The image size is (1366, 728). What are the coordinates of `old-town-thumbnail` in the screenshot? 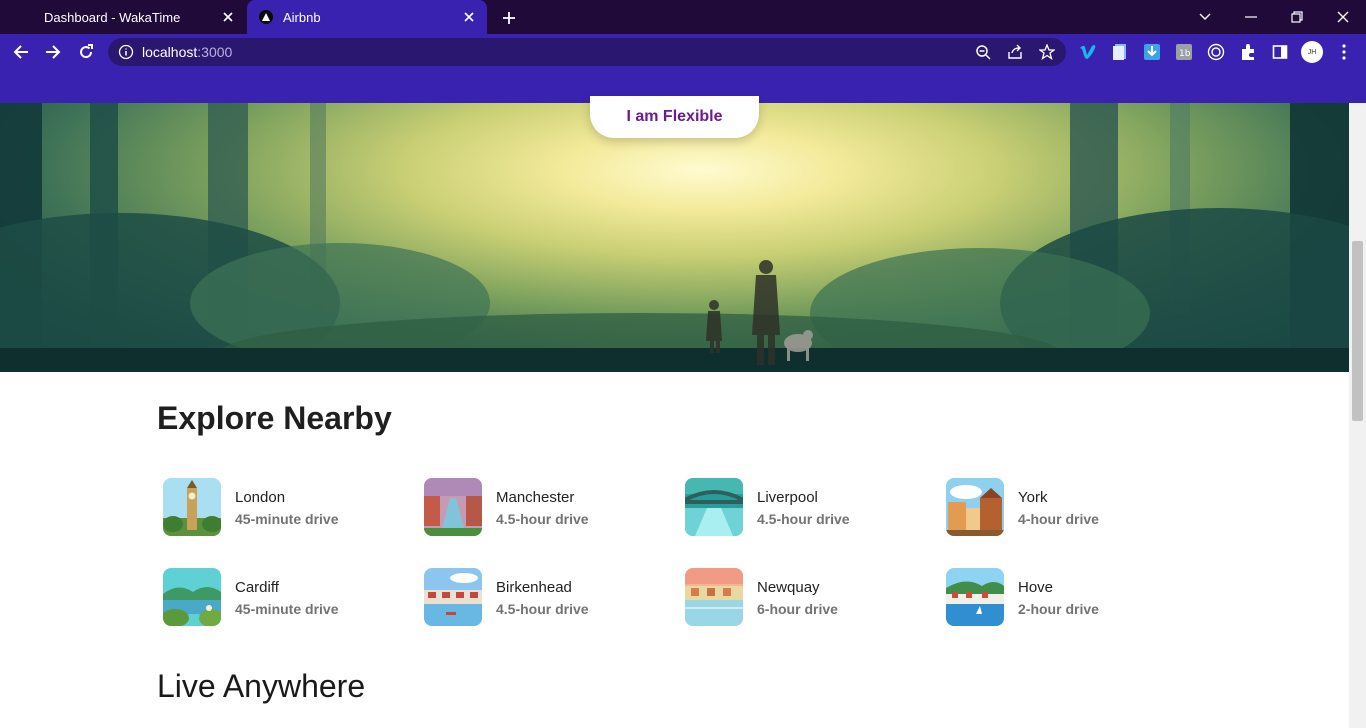 It's located at (975, 507).